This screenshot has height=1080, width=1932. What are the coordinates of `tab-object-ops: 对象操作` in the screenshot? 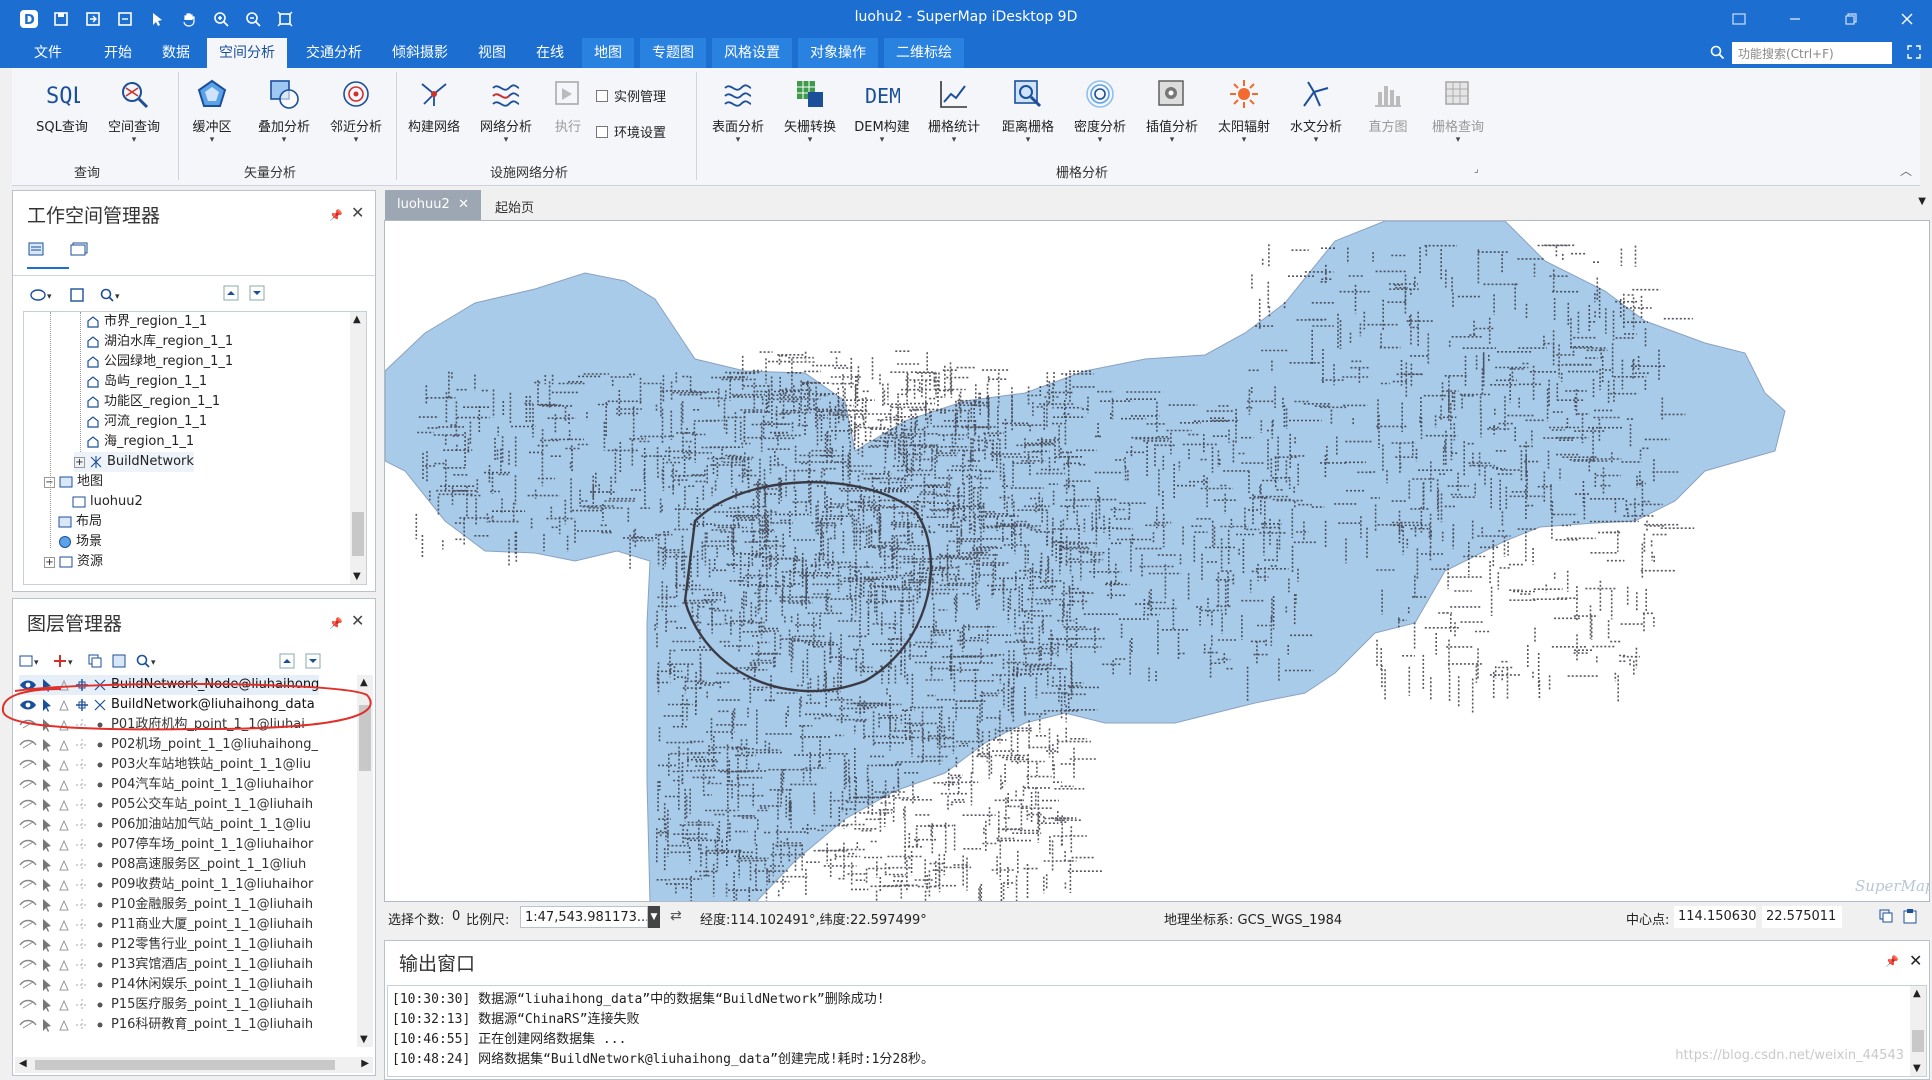 It's located at (838, 53).